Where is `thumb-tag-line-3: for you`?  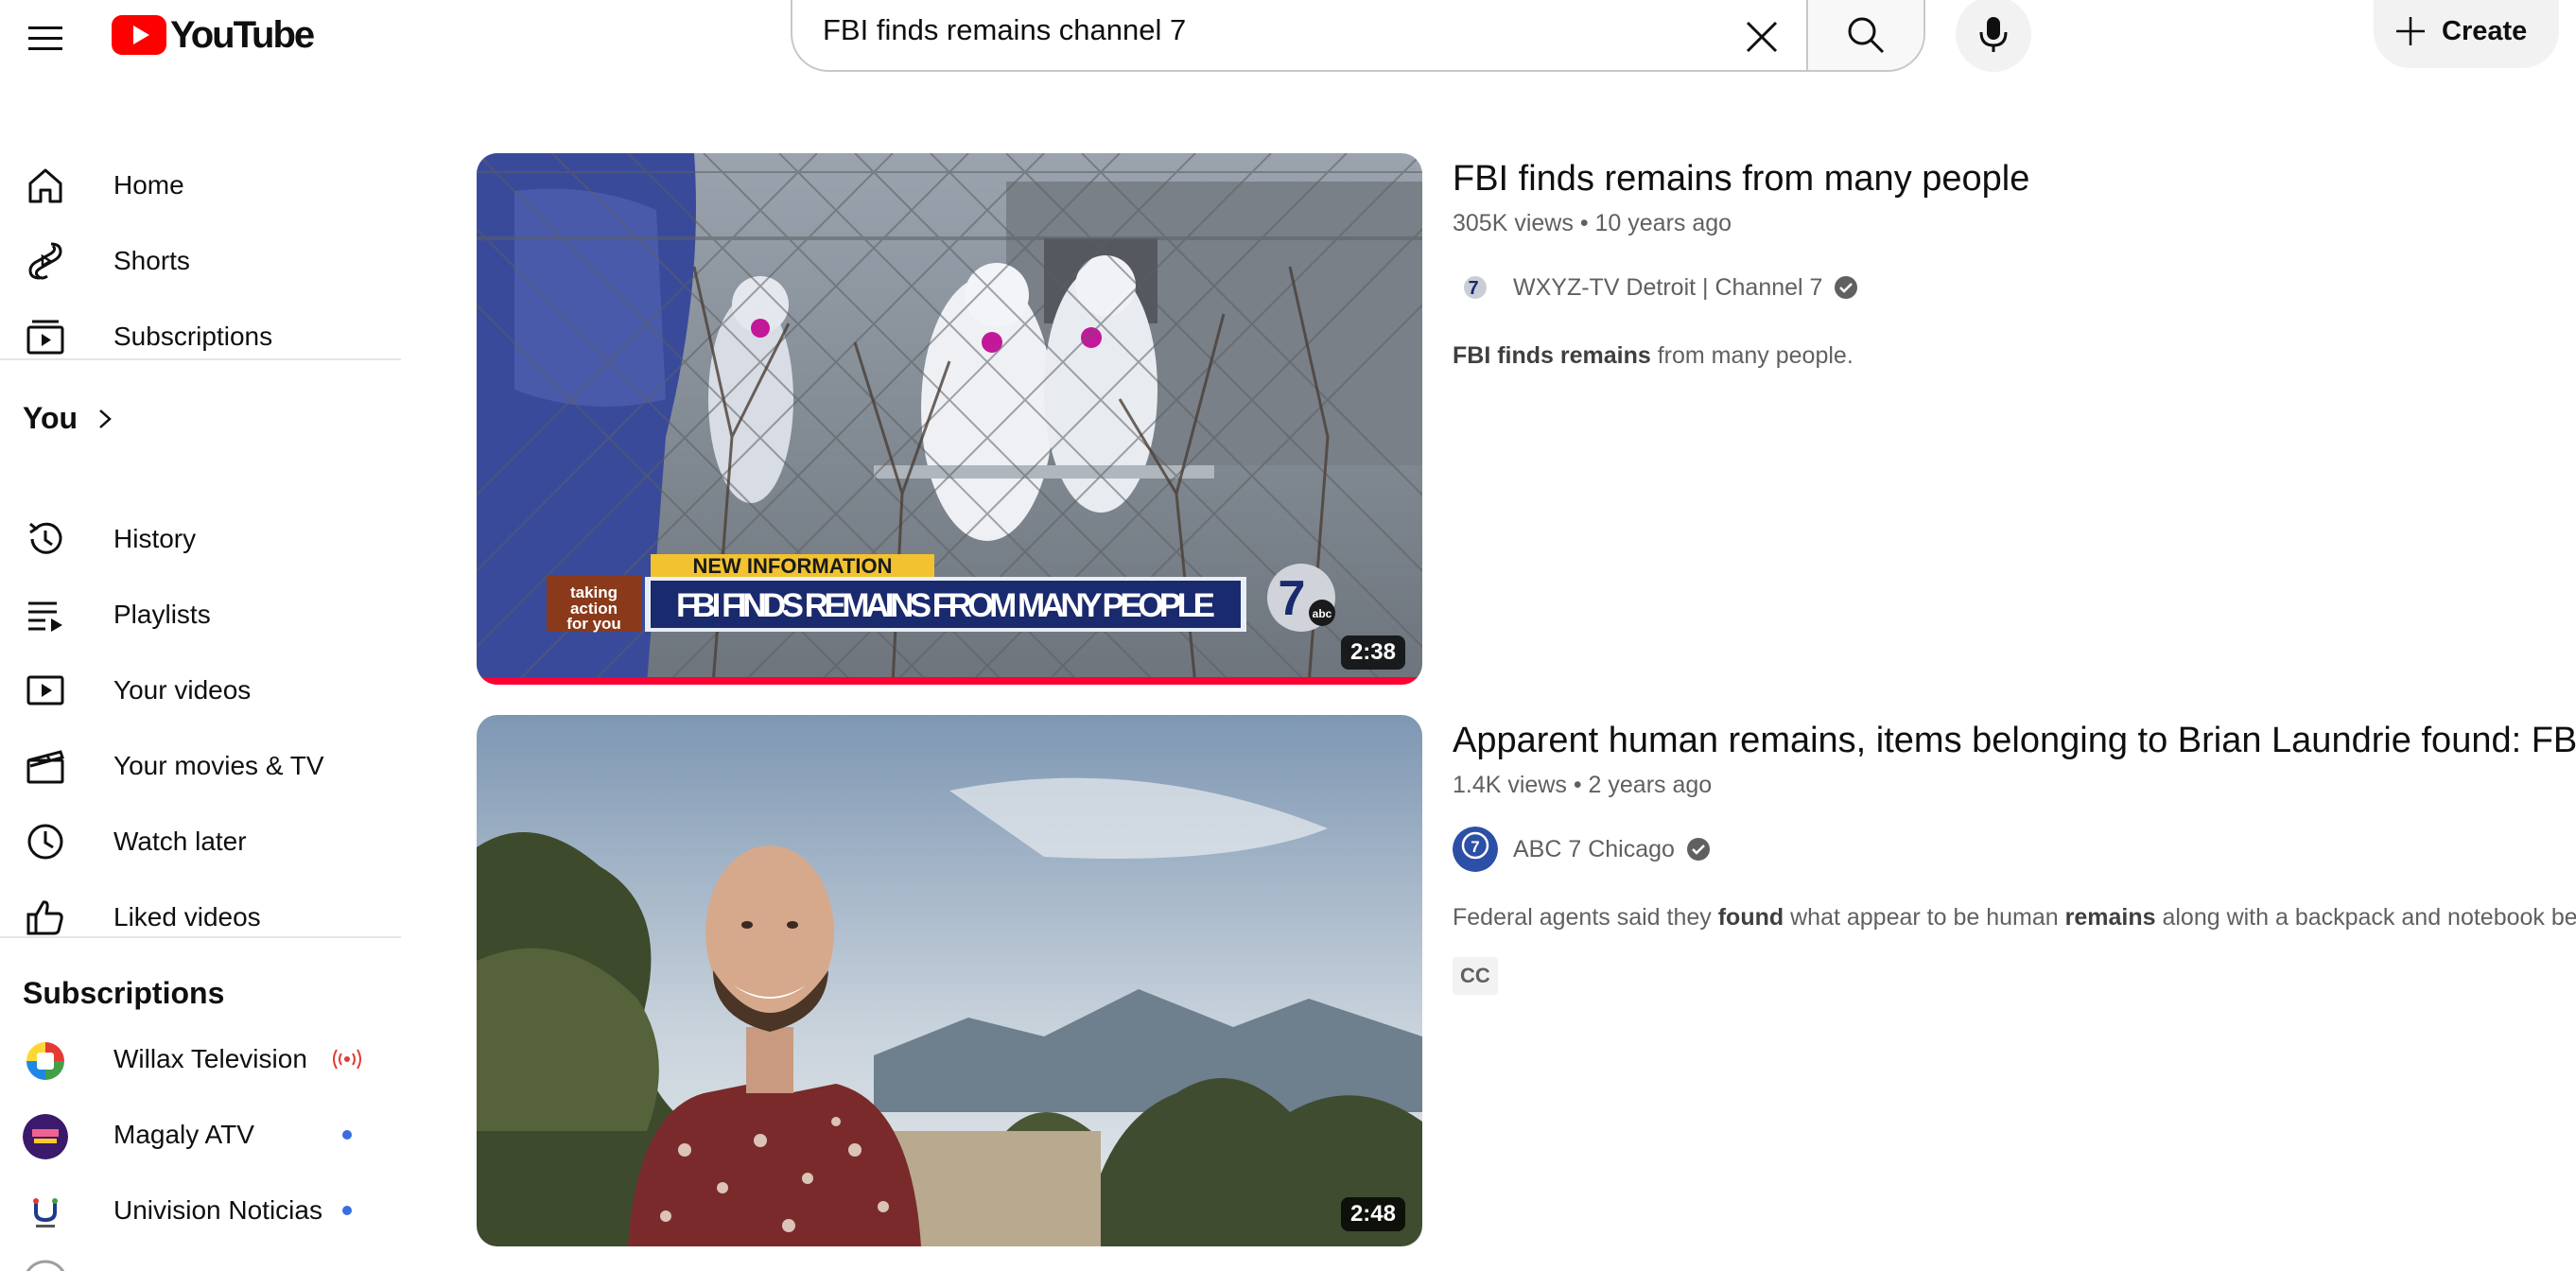
thumb-tag-line-3: for you is located at coordinates (593, 624).